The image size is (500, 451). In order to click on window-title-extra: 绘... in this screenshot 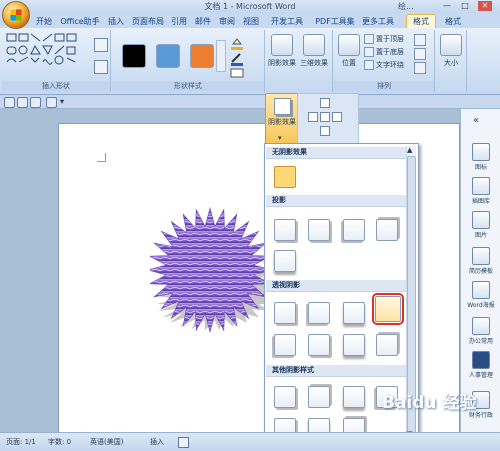, I will do `click(406, 6)`.